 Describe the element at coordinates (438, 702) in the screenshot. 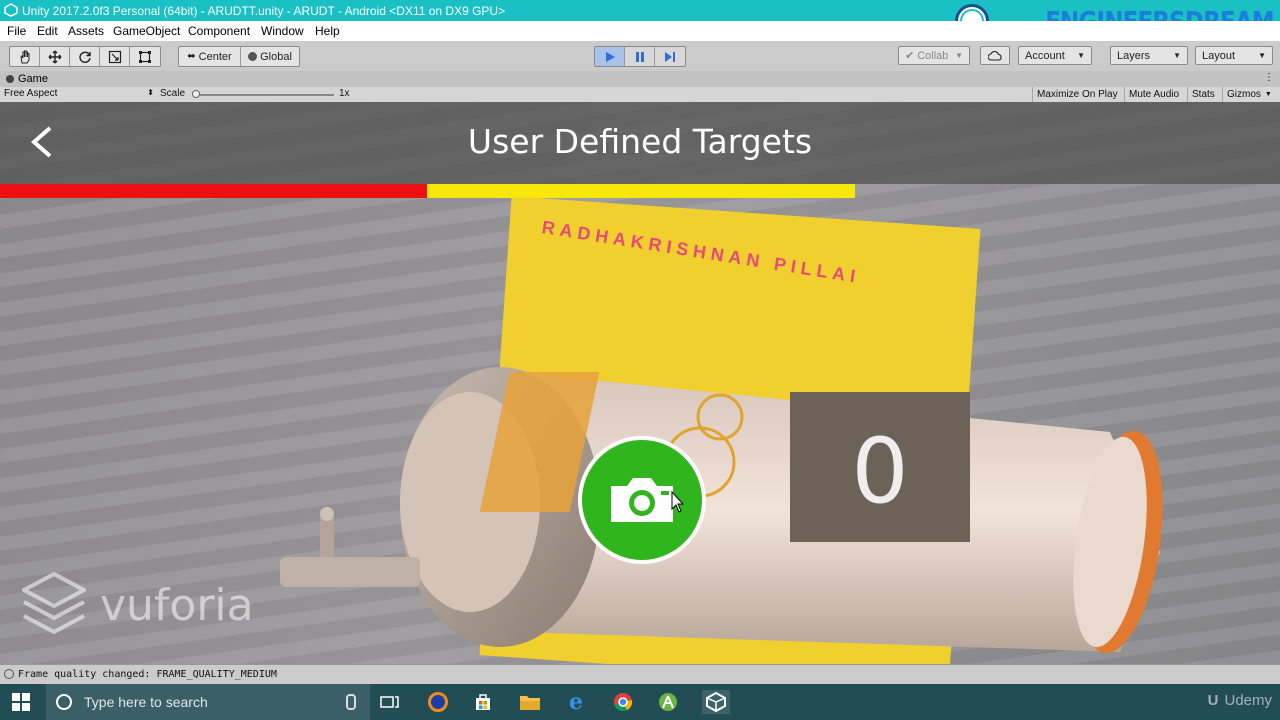

I see `firefox-icon` at that location.